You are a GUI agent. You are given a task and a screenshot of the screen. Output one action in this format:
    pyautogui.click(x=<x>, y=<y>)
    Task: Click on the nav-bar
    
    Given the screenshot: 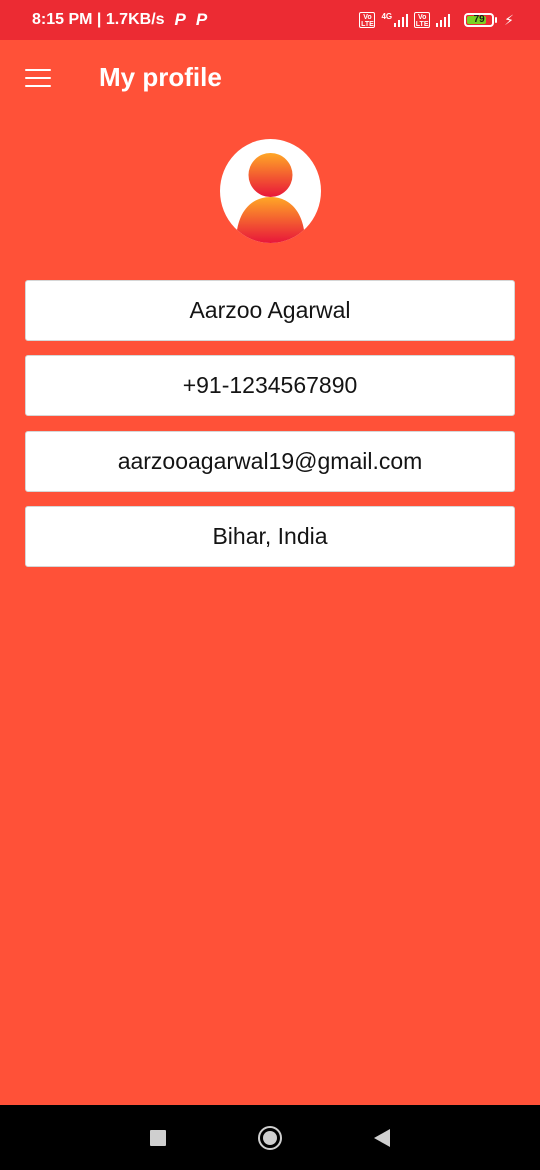 What is the action you would take?
    pyautogui.click(x=270, y=1137)
    